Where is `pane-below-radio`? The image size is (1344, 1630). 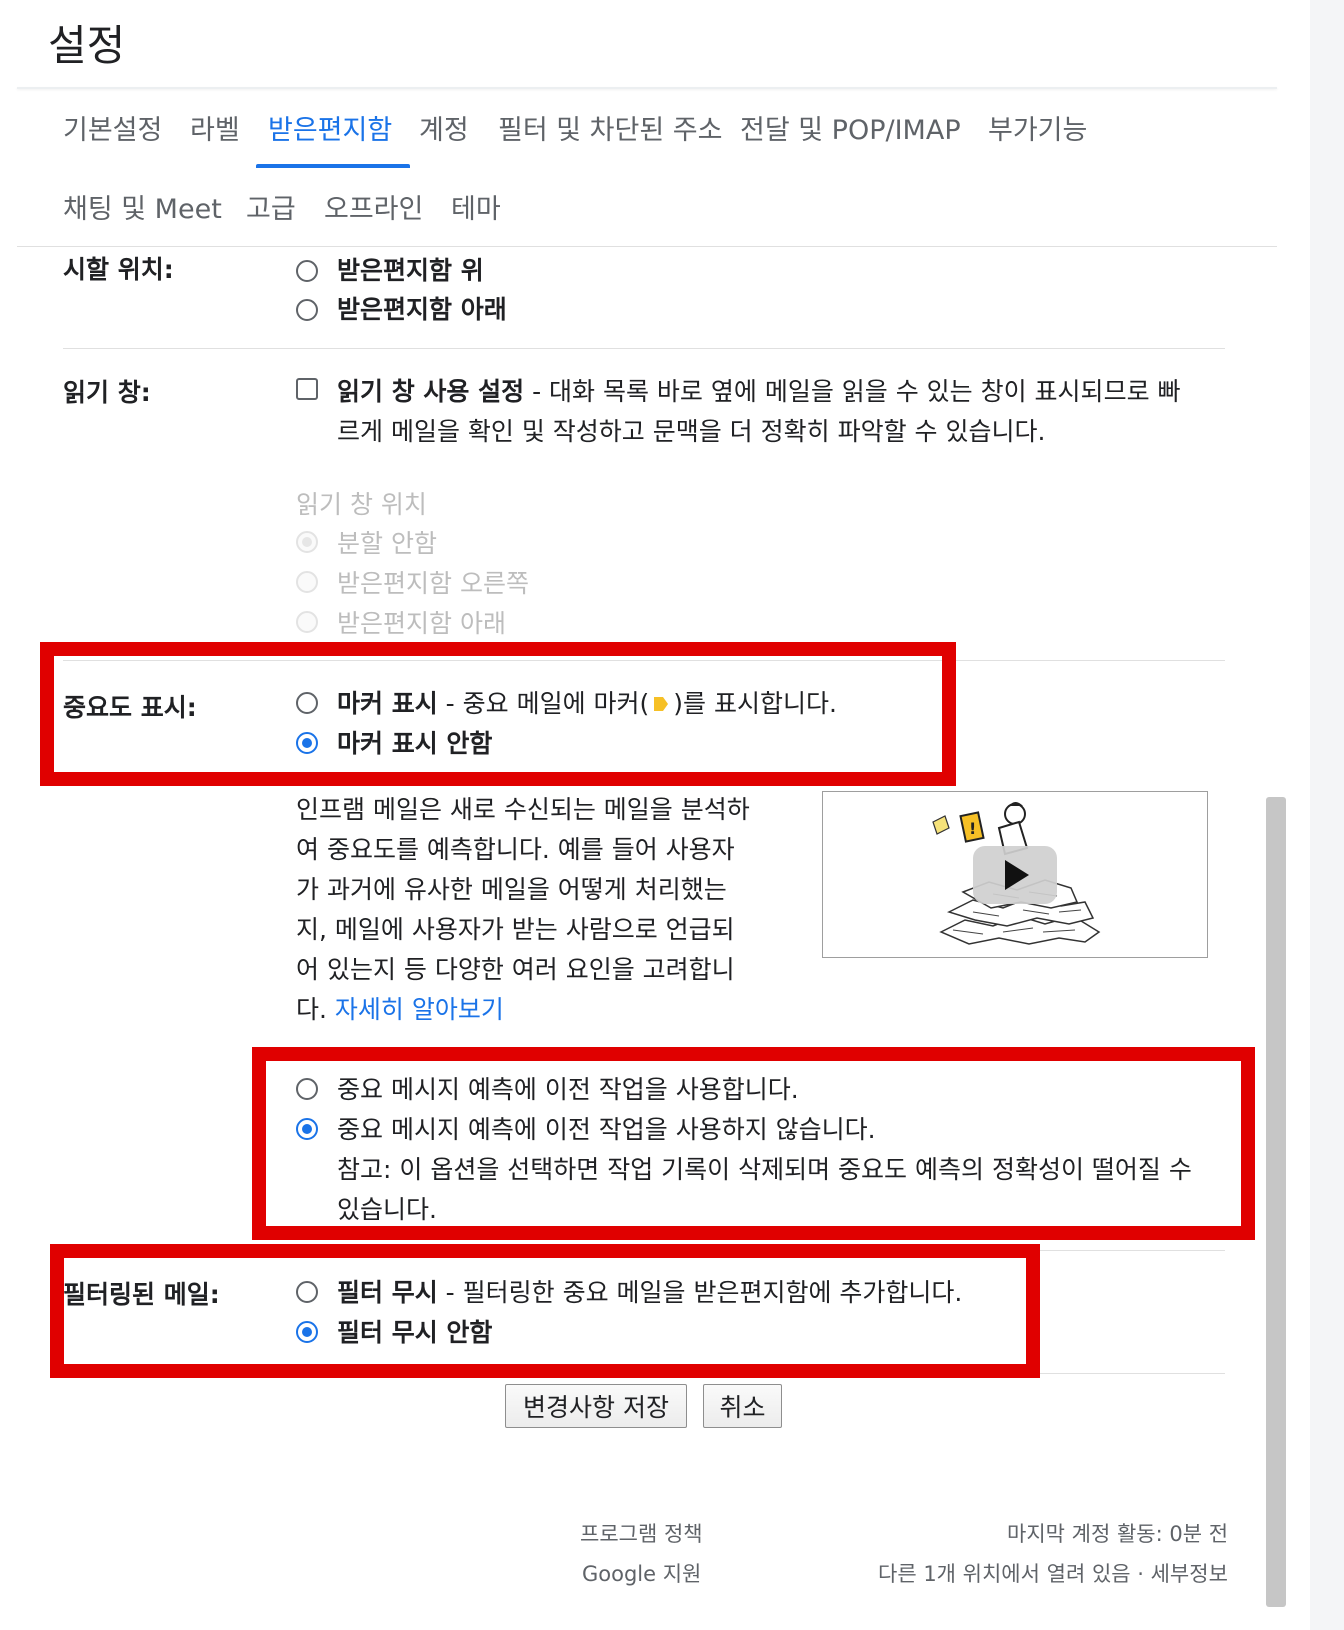
pane-below-radio is located at coordinates (307, 622).